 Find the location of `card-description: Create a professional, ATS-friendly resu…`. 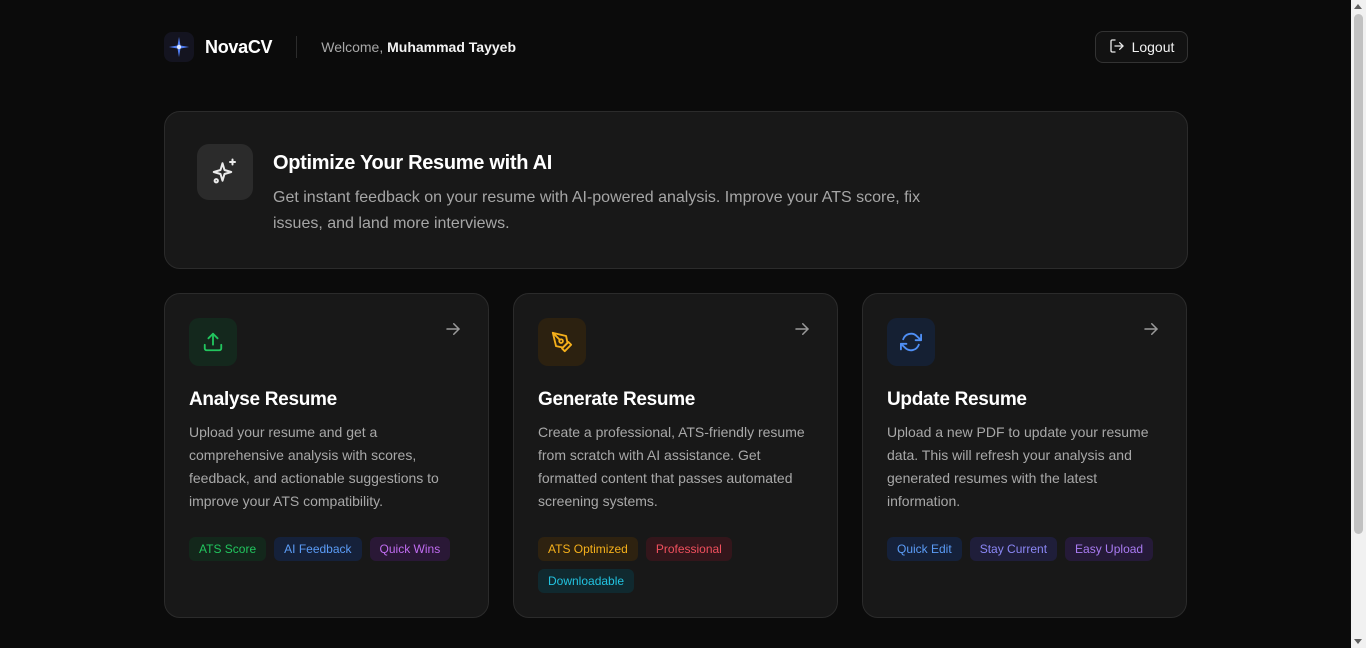

card-description: Create a professional, ATS-friendly resu… is located at coordinates (671, 466).